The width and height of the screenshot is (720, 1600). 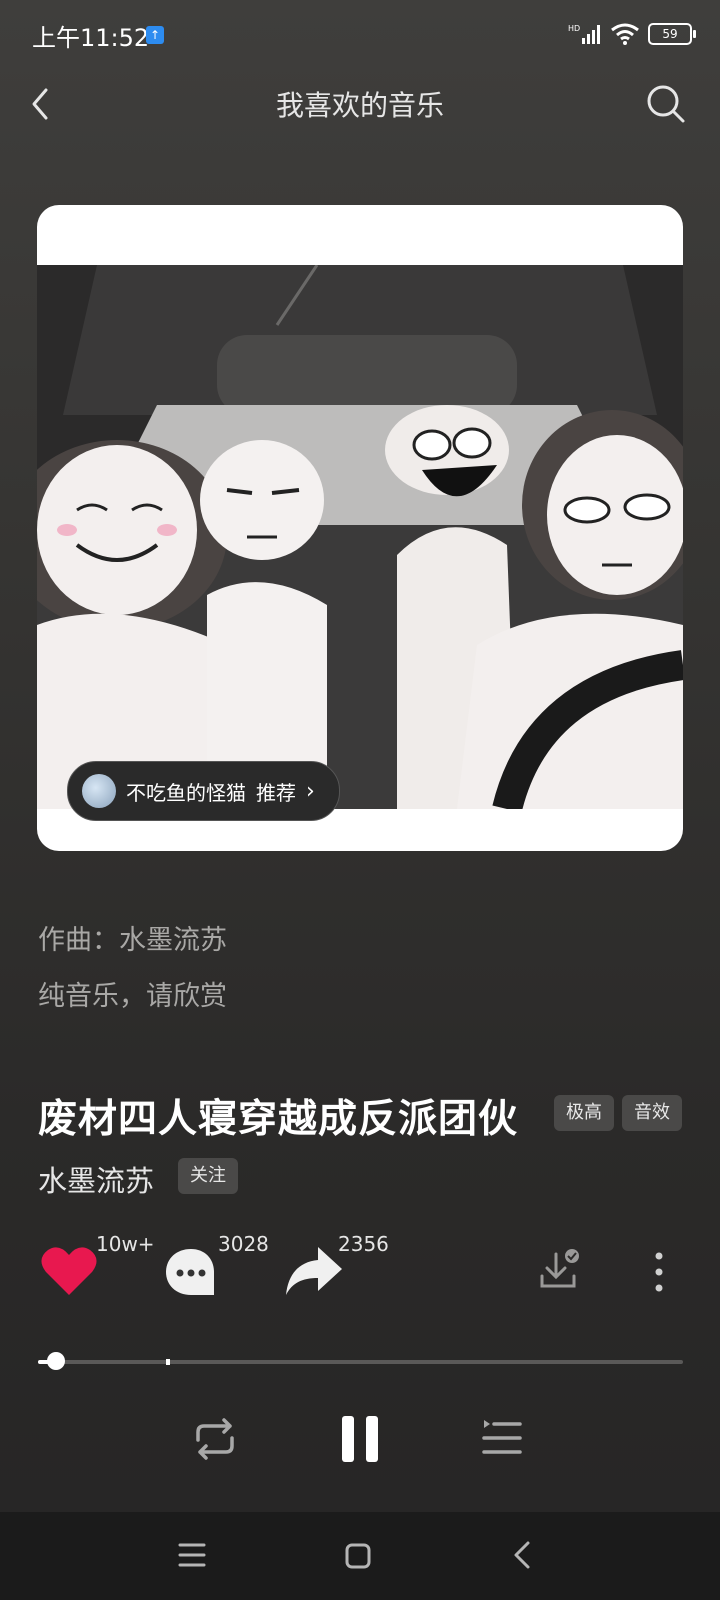 I want to click on repeat-icon, so click(x=215, y=1439).